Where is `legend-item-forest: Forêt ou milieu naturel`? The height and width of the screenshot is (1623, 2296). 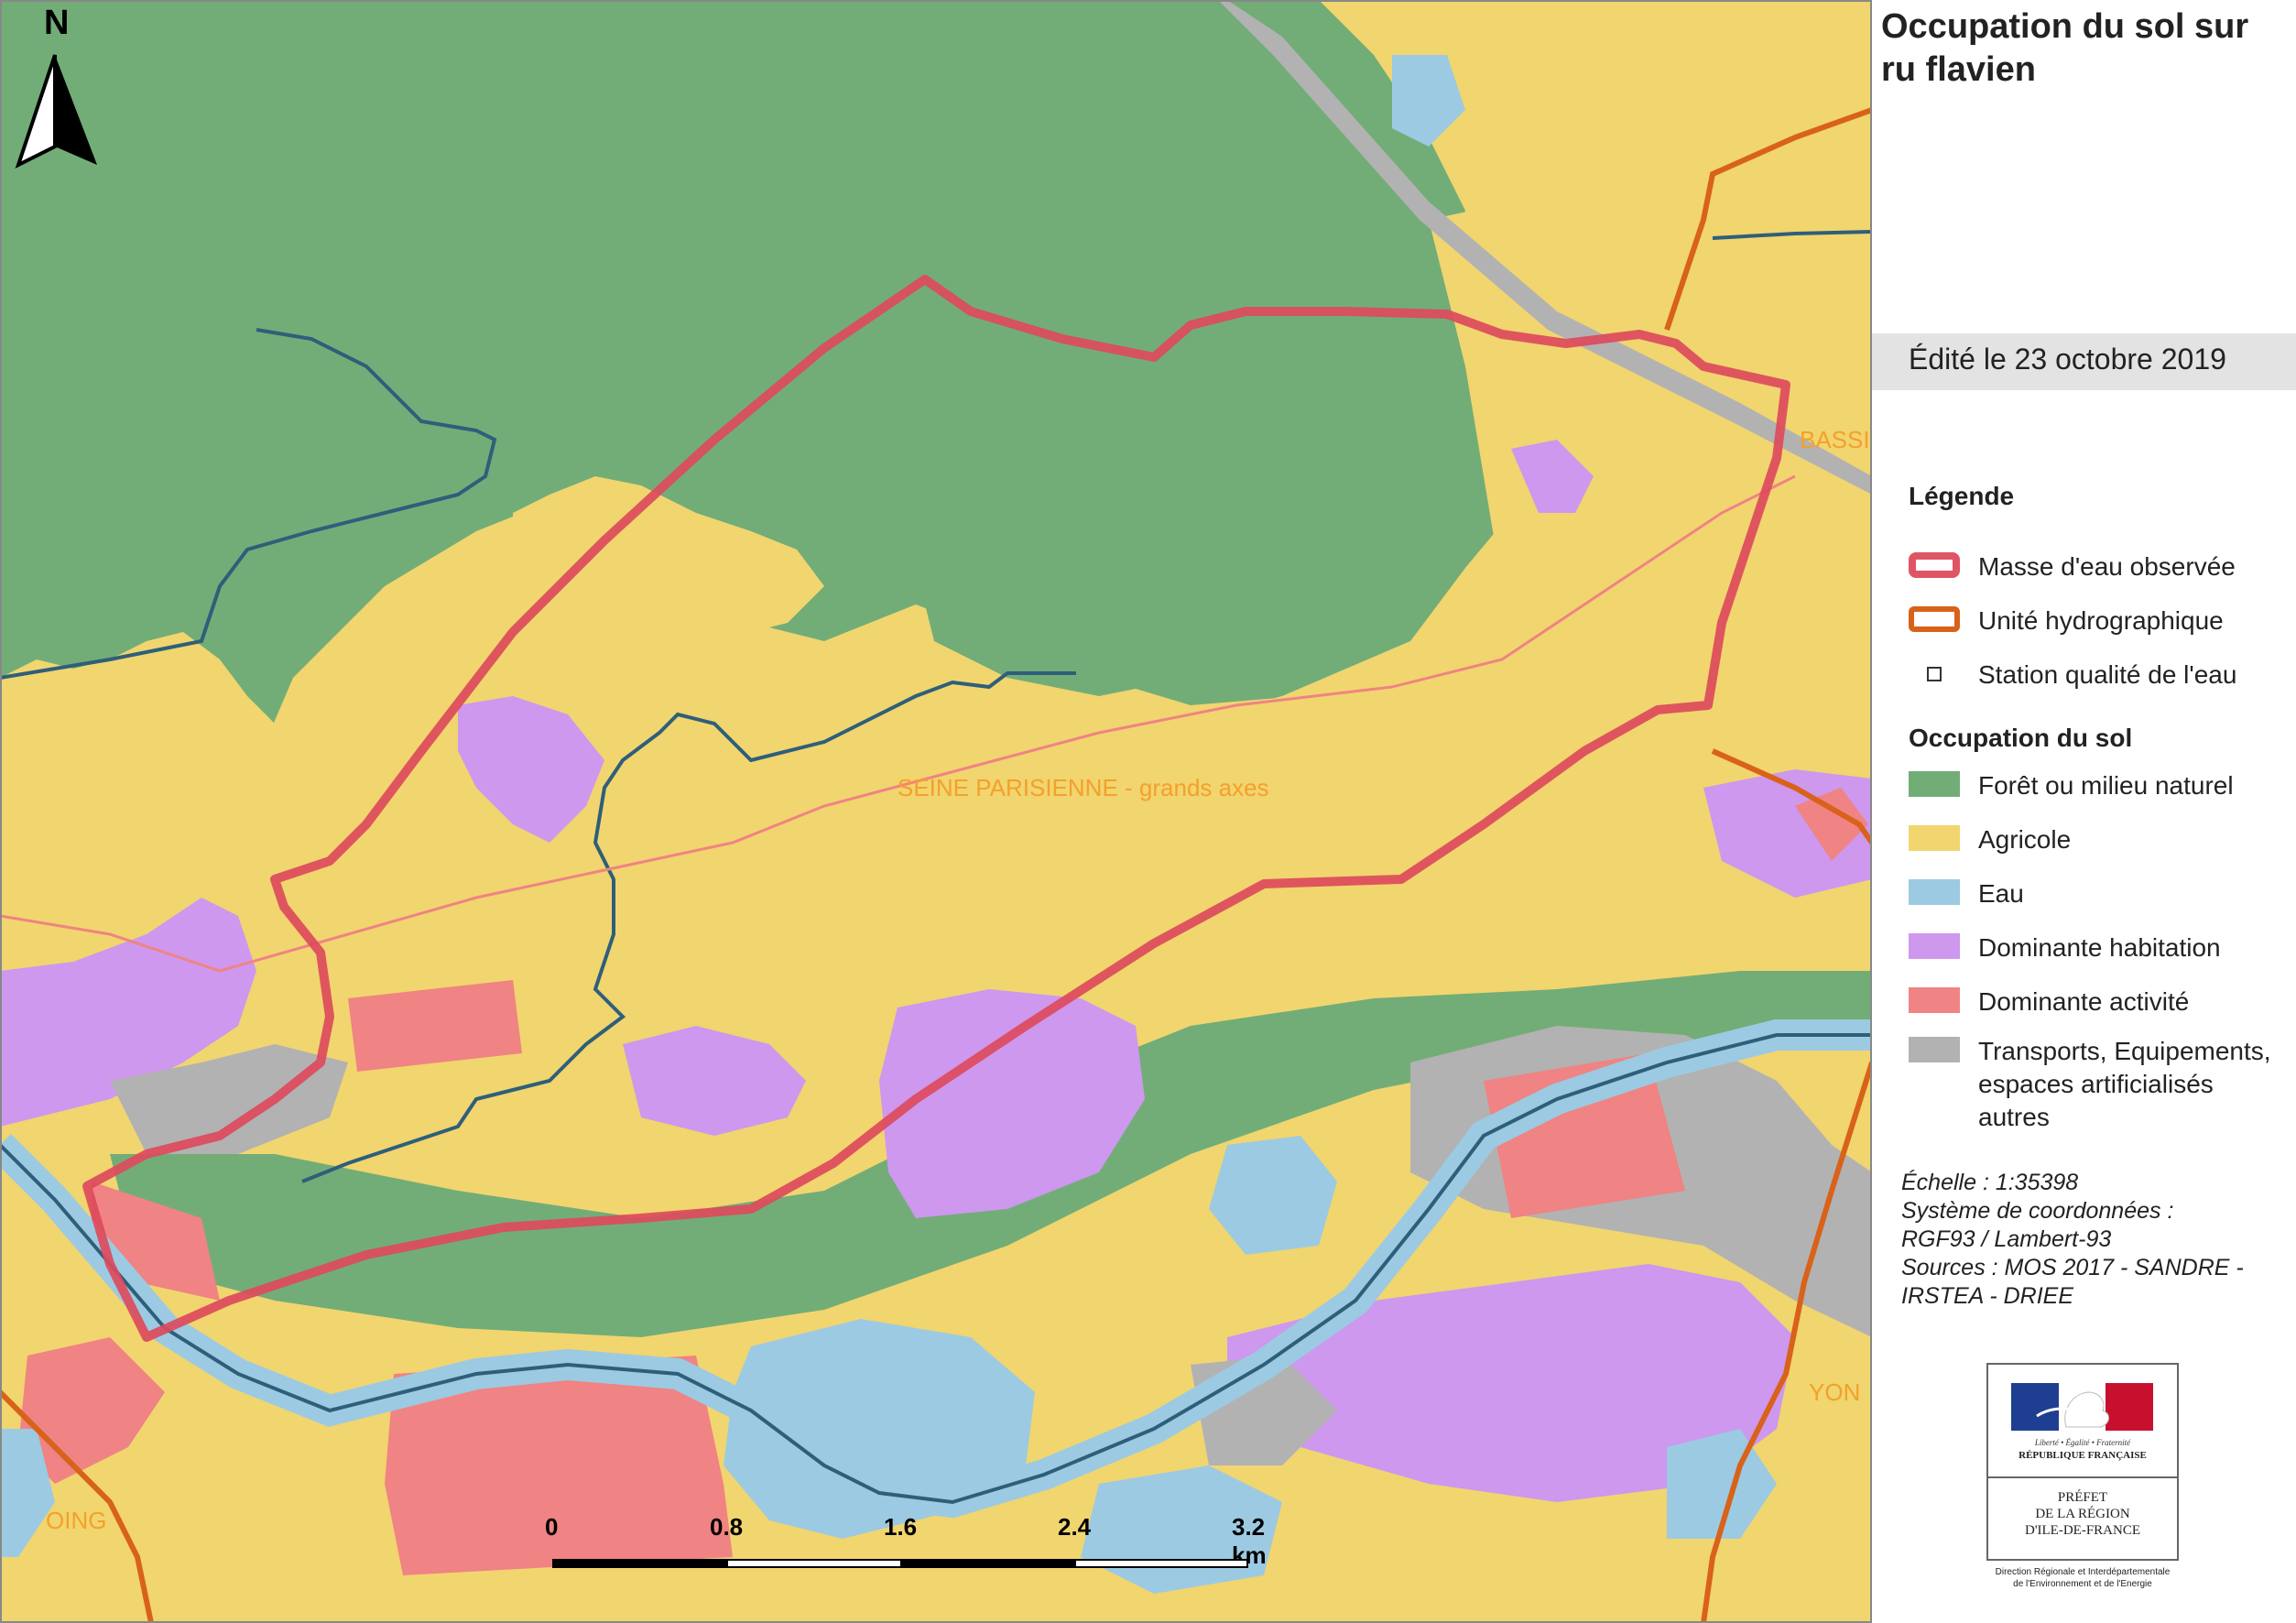
legend-item-forest: Forêt ou milieu naturel is located at coordinates (2101, 786).